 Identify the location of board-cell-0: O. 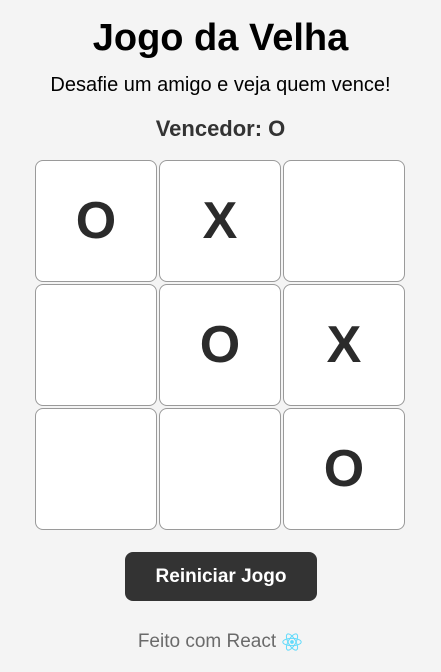
(96, 221).